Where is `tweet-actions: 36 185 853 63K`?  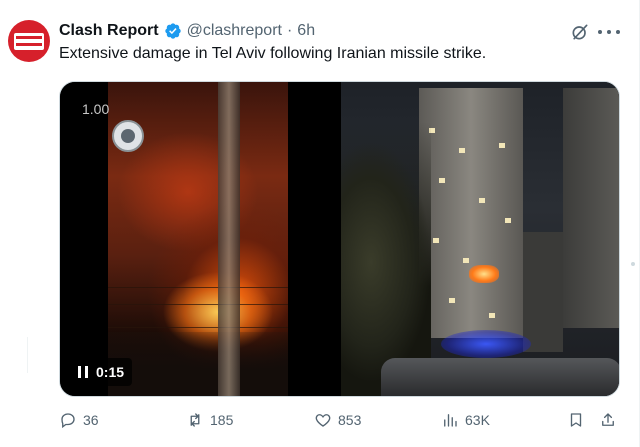
tweet-actions: 36 185 853 63K is located at coordinates (339, 420).